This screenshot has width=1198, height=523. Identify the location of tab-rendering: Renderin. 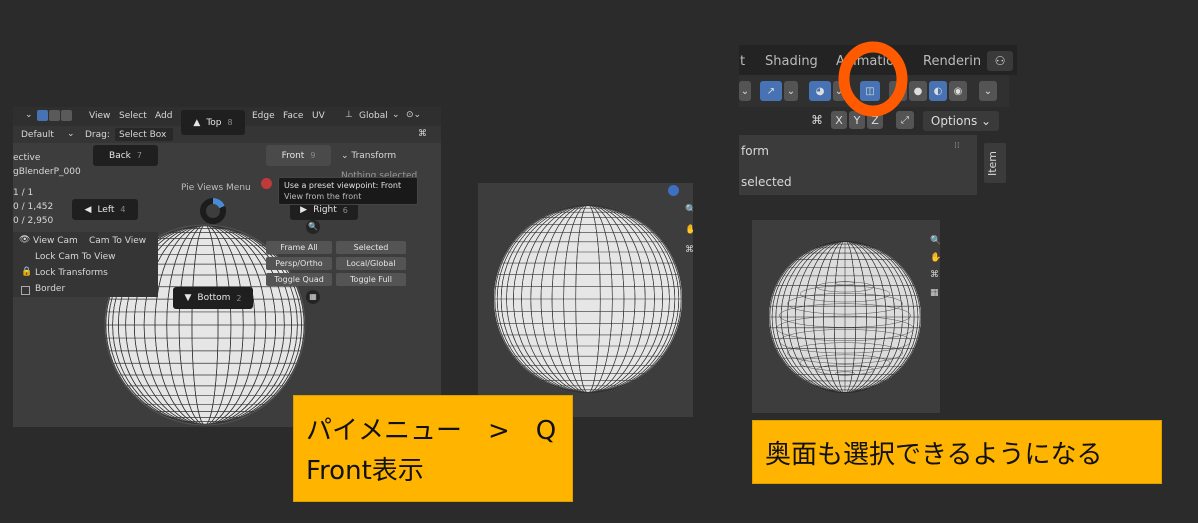
(952, 61).